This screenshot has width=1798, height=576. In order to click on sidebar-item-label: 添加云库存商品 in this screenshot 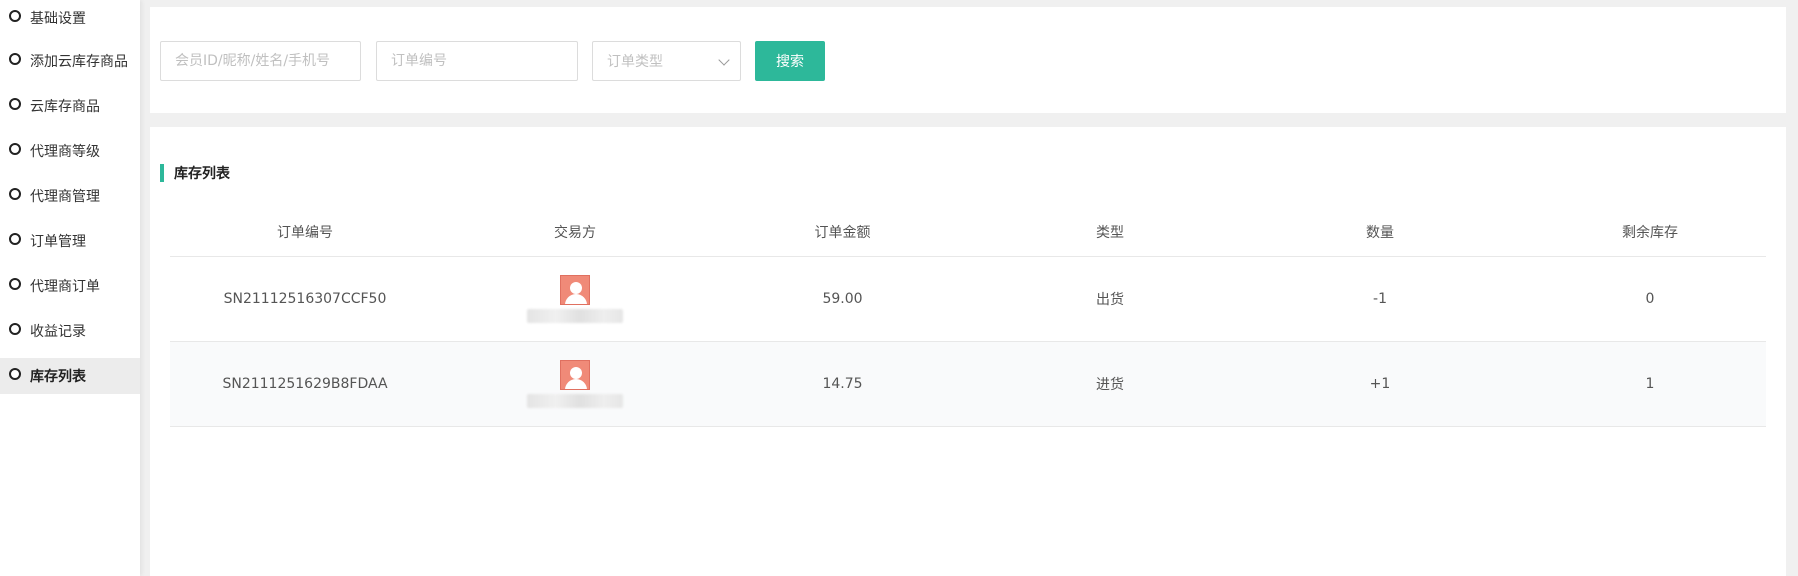, I will do `click(79, 62)`.